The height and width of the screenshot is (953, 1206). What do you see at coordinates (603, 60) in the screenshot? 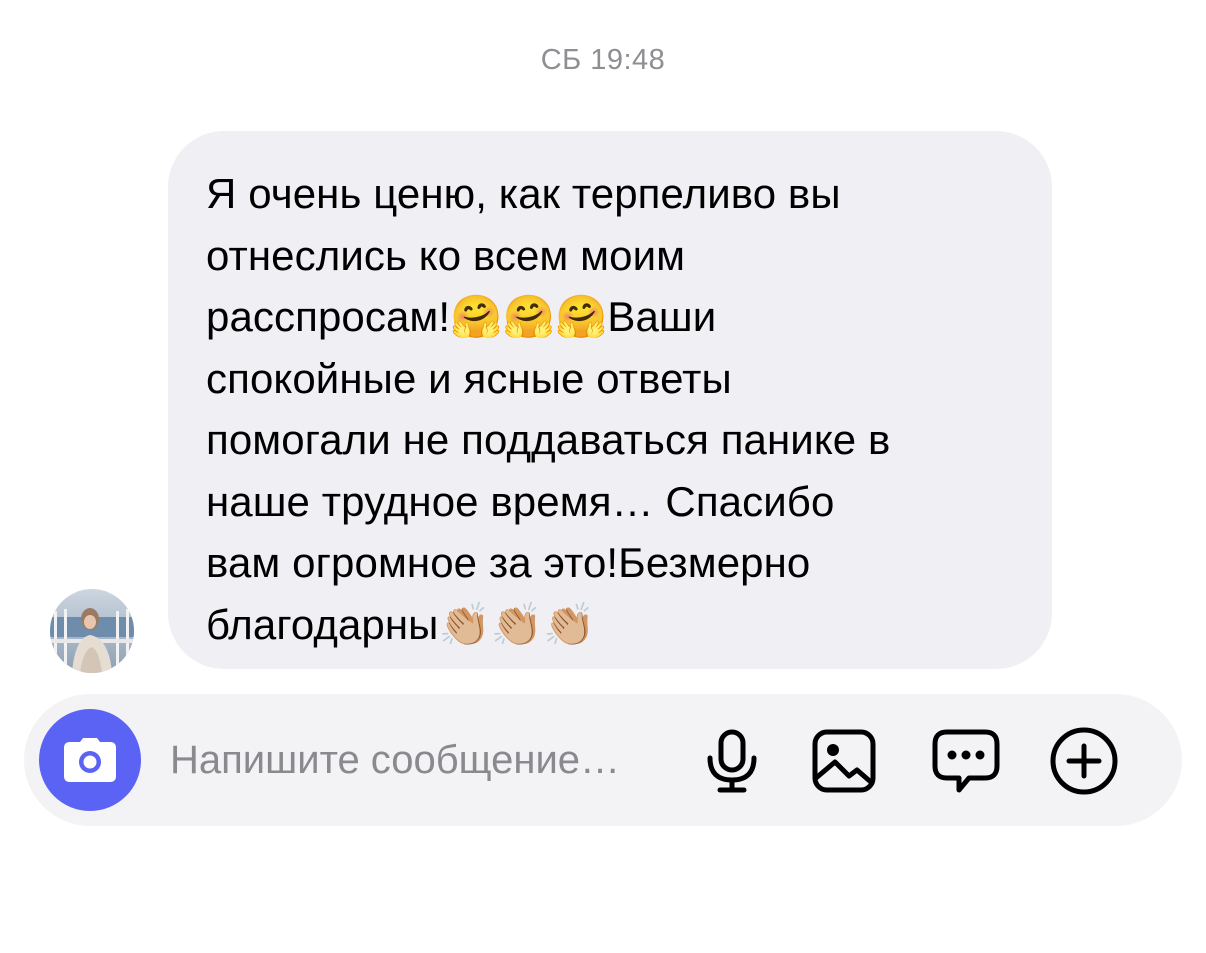
I see `message-timestamp: СБ 19:48` at bounding box center [603, 60].